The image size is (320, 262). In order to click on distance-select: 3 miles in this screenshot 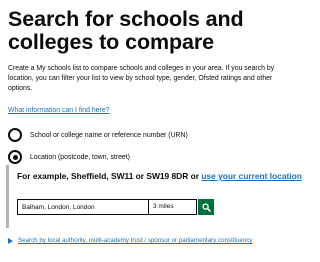, I will do `click(173, 207)`.